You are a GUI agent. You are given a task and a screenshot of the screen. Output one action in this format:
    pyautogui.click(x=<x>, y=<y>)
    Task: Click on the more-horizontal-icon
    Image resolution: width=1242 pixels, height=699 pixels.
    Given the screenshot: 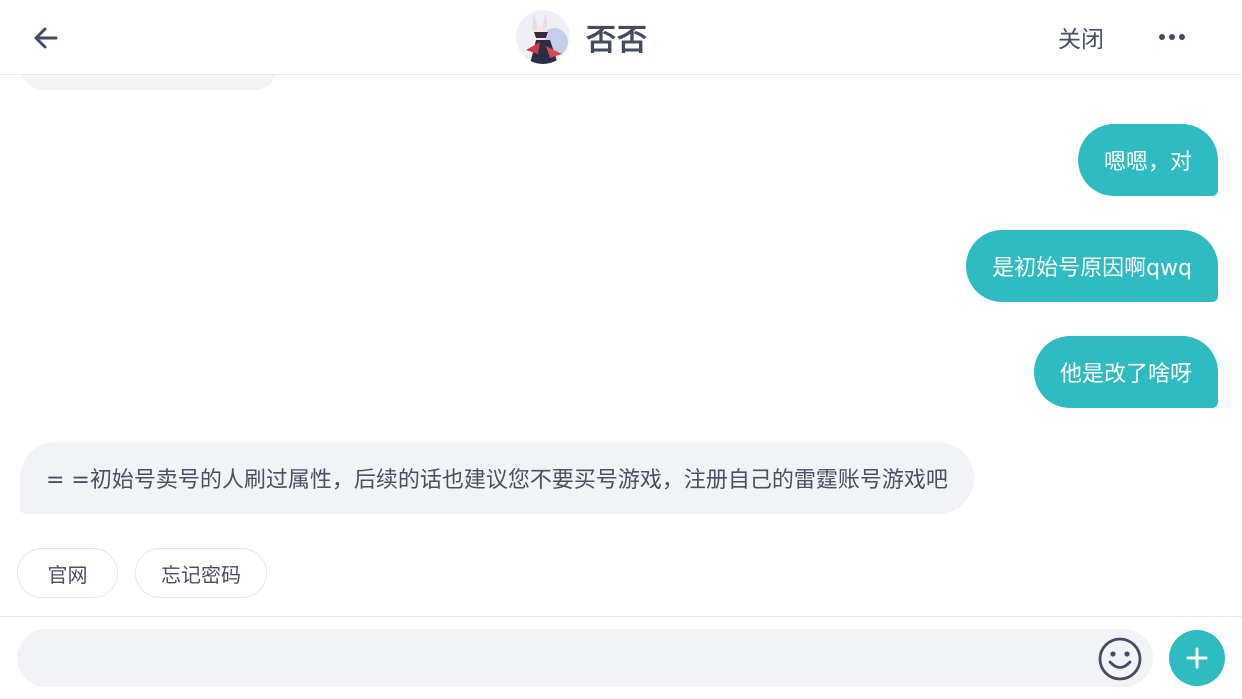 What is the action you would take?
    pyautogui.click(x=1172, y=37)
    